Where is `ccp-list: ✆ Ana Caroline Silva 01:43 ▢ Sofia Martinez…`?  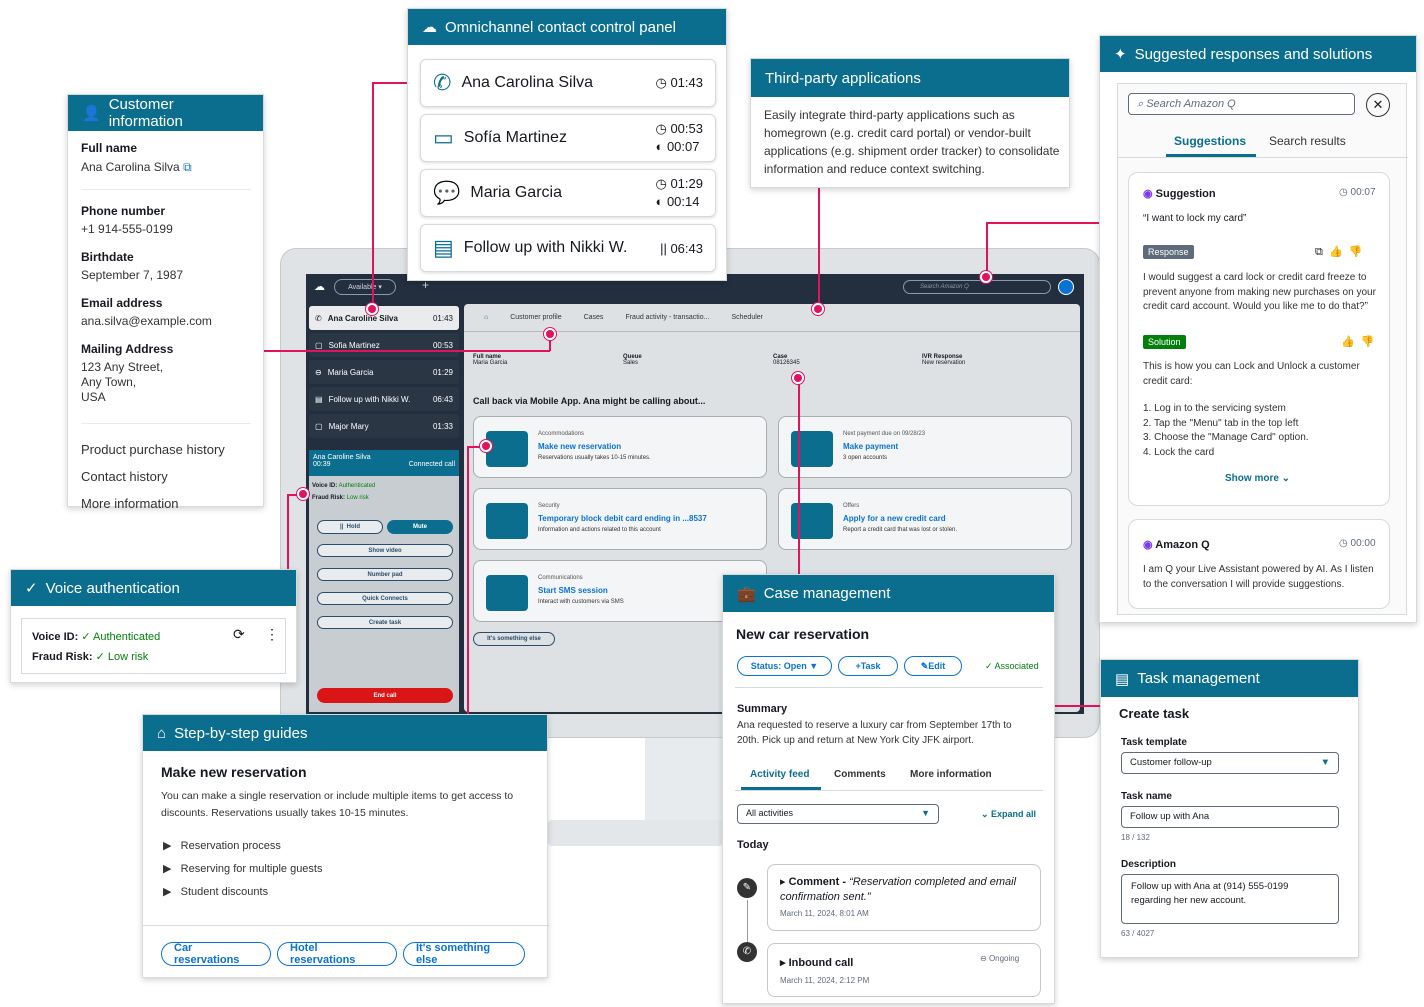 ccp-list: ✆ Ana Caroline Silva 01:43 ▢ Sofia Martinez… is located at coordinates (384, 379).